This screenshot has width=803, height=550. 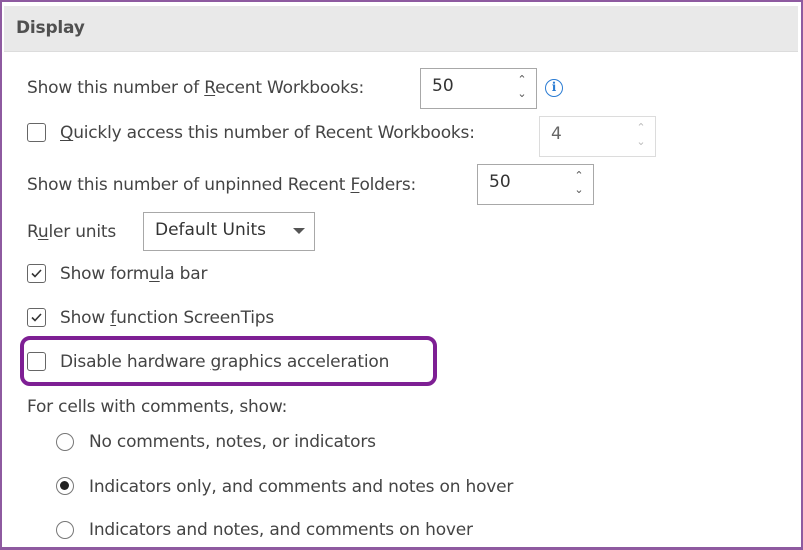 I want to click on show-screentips-label: Show function ScreenTips, so click(x=167, y=318).